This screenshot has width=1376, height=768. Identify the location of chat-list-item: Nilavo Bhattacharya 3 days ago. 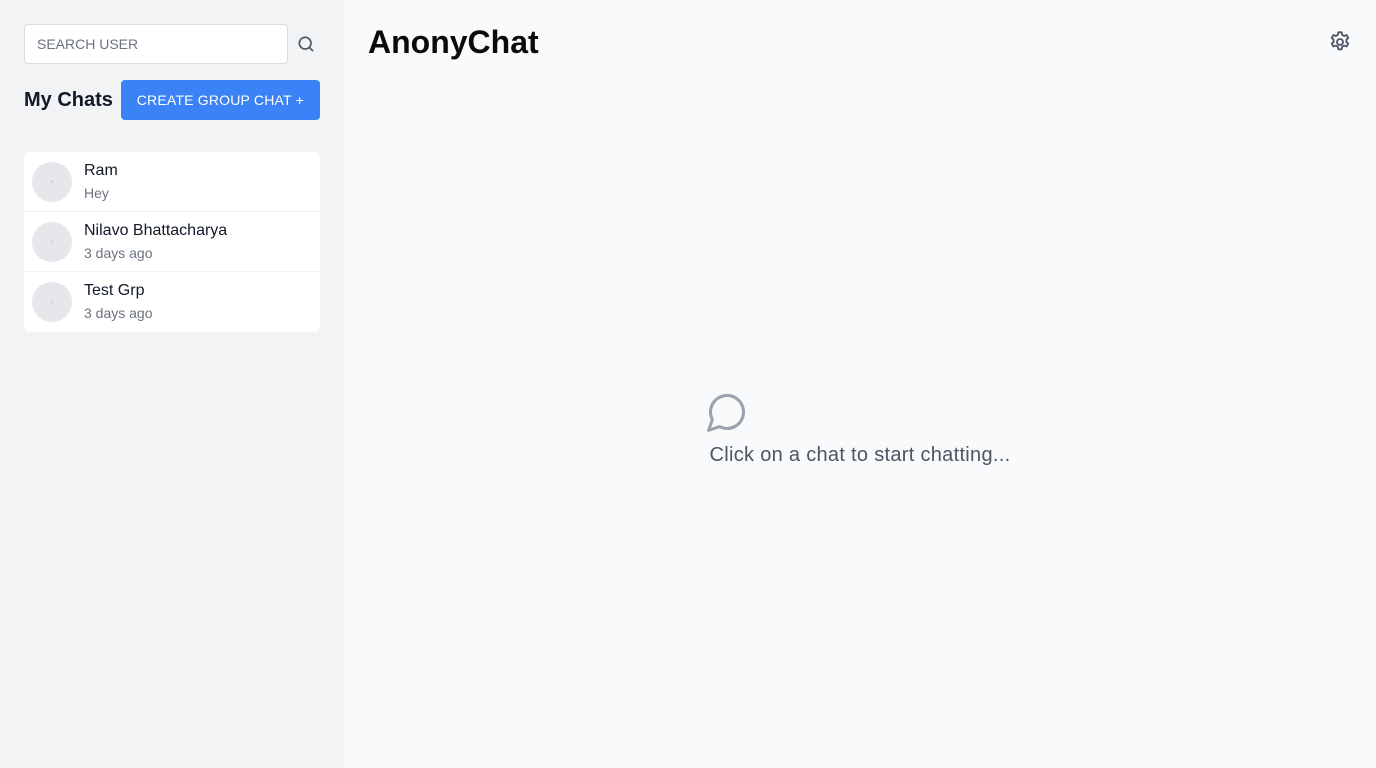
(172, 242).